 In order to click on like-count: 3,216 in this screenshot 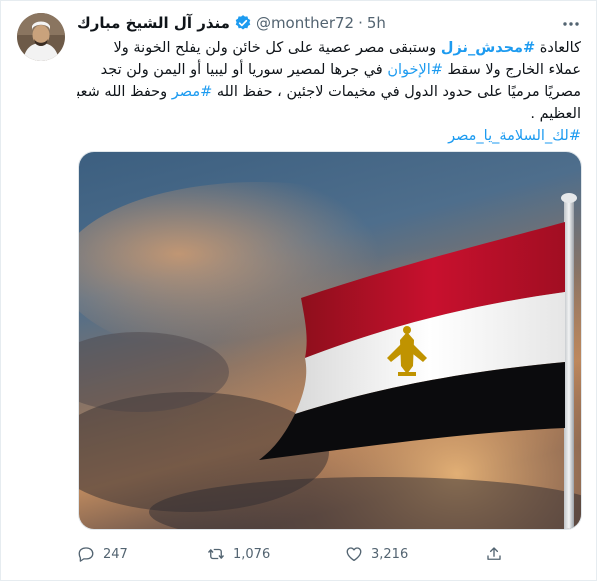, I will do `click(390, 554)`.